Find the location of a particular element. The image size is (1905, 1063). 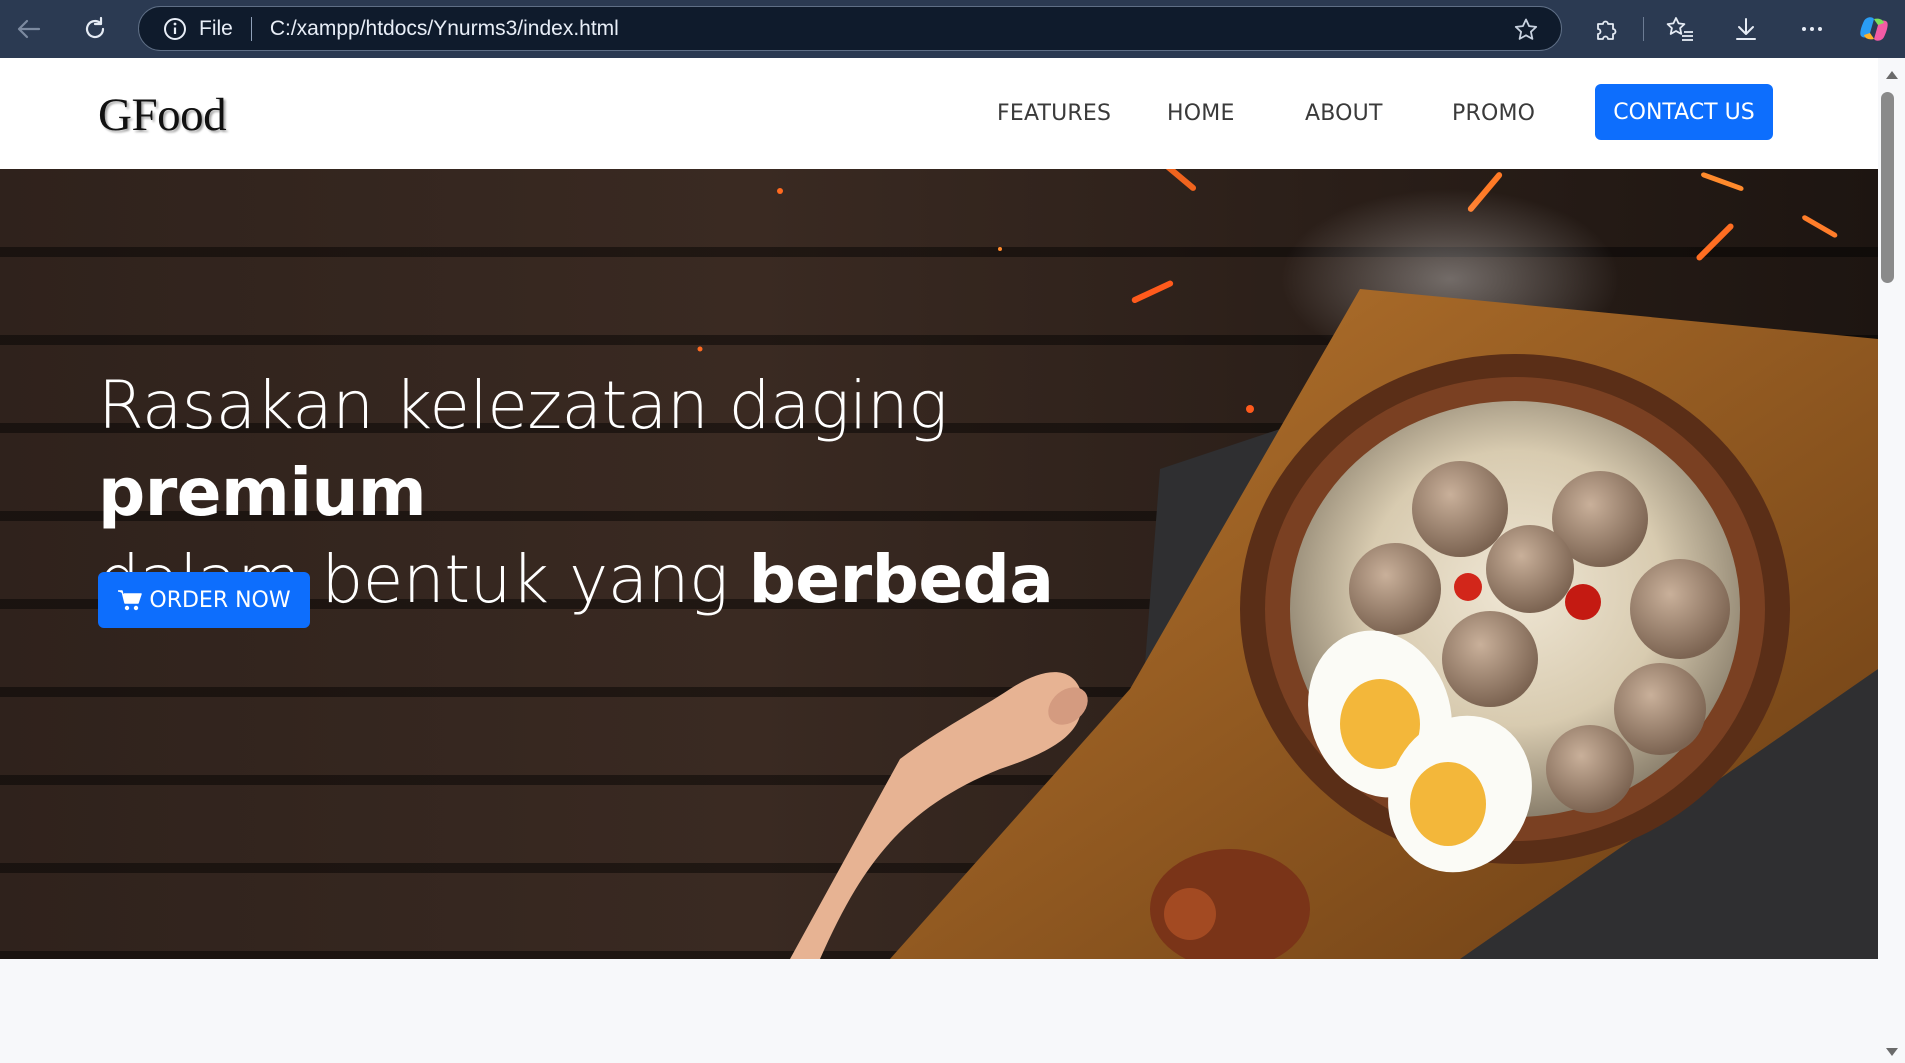

info-icon is located at coordinates (175, 29).